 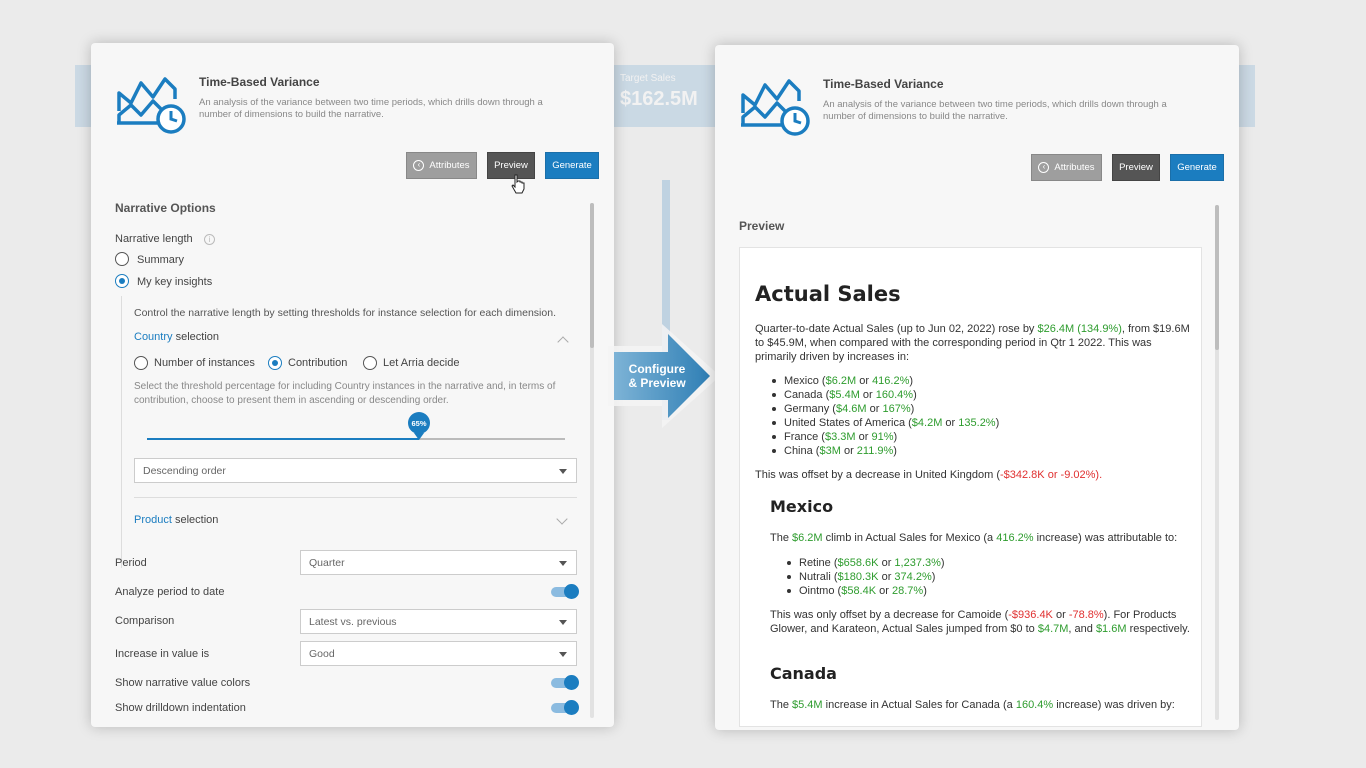 I want to click on list-item: France ($3.3M or 91%), so click(x=884, y=437).